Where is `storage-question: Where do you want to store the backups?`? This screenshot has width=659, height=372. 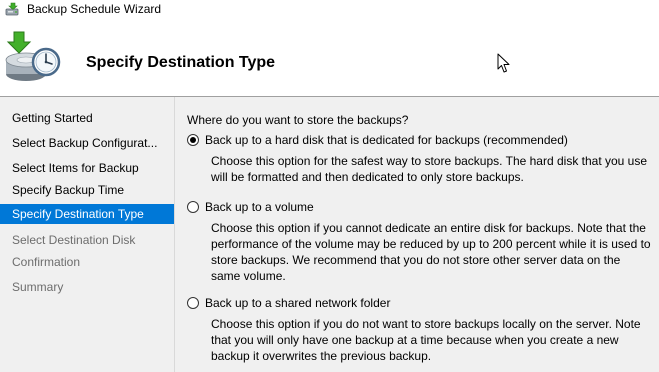
storage-question: Where do you want to store the backups? is located at coordinates (298, 120).